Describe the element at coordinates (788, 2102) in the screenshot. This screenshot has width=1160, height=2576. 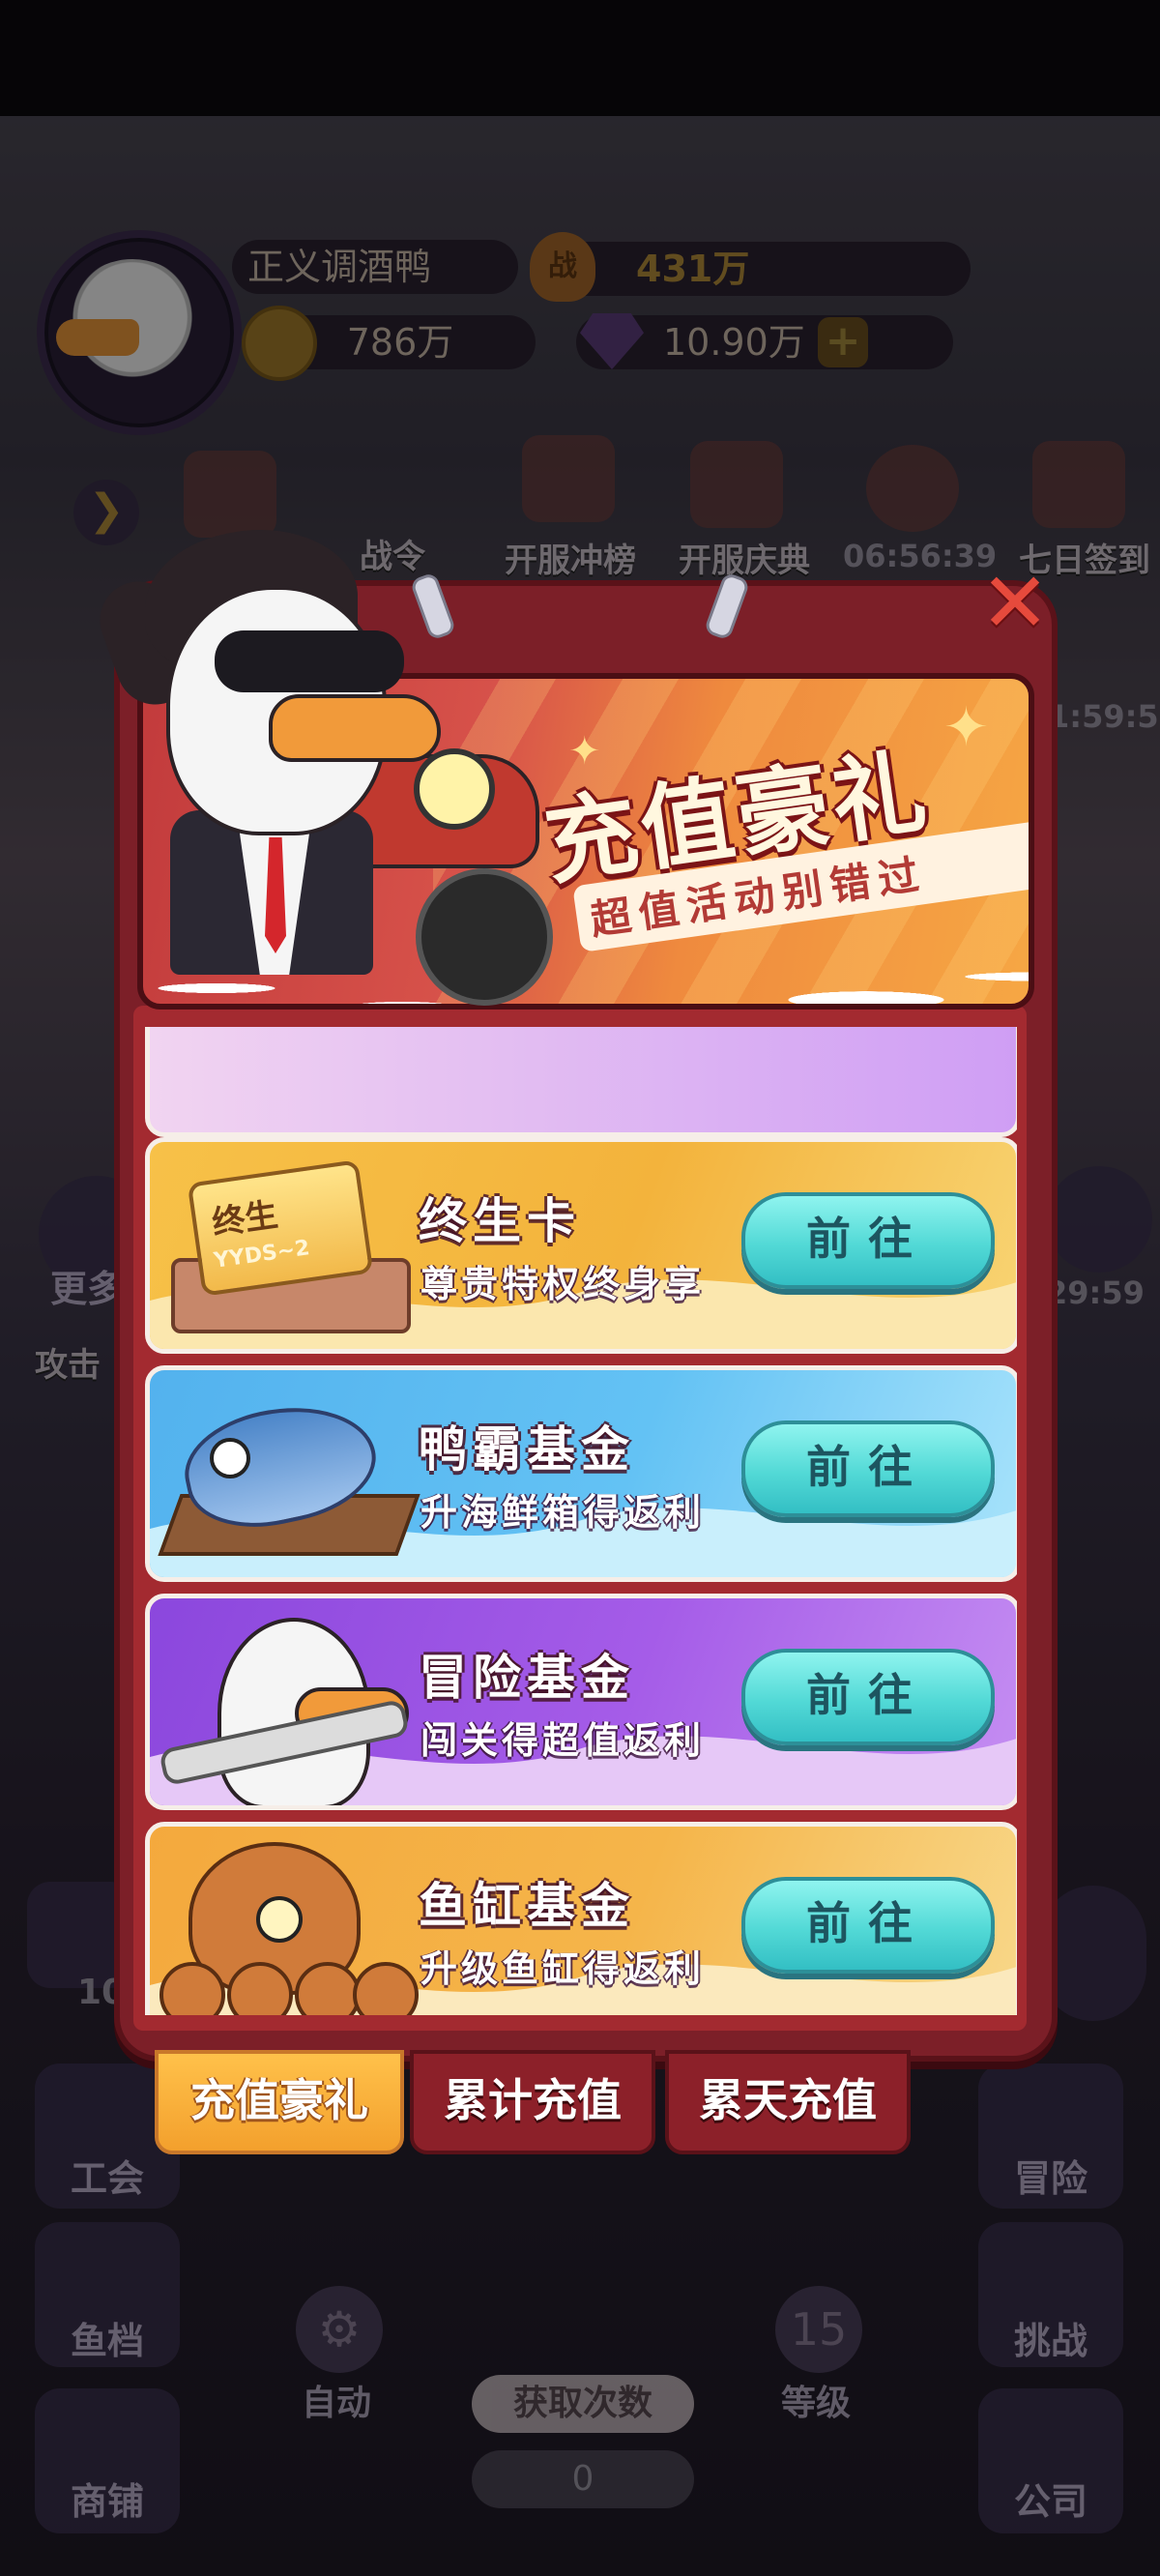
I see `tab-daily-recharge: 累天充值` at that location.